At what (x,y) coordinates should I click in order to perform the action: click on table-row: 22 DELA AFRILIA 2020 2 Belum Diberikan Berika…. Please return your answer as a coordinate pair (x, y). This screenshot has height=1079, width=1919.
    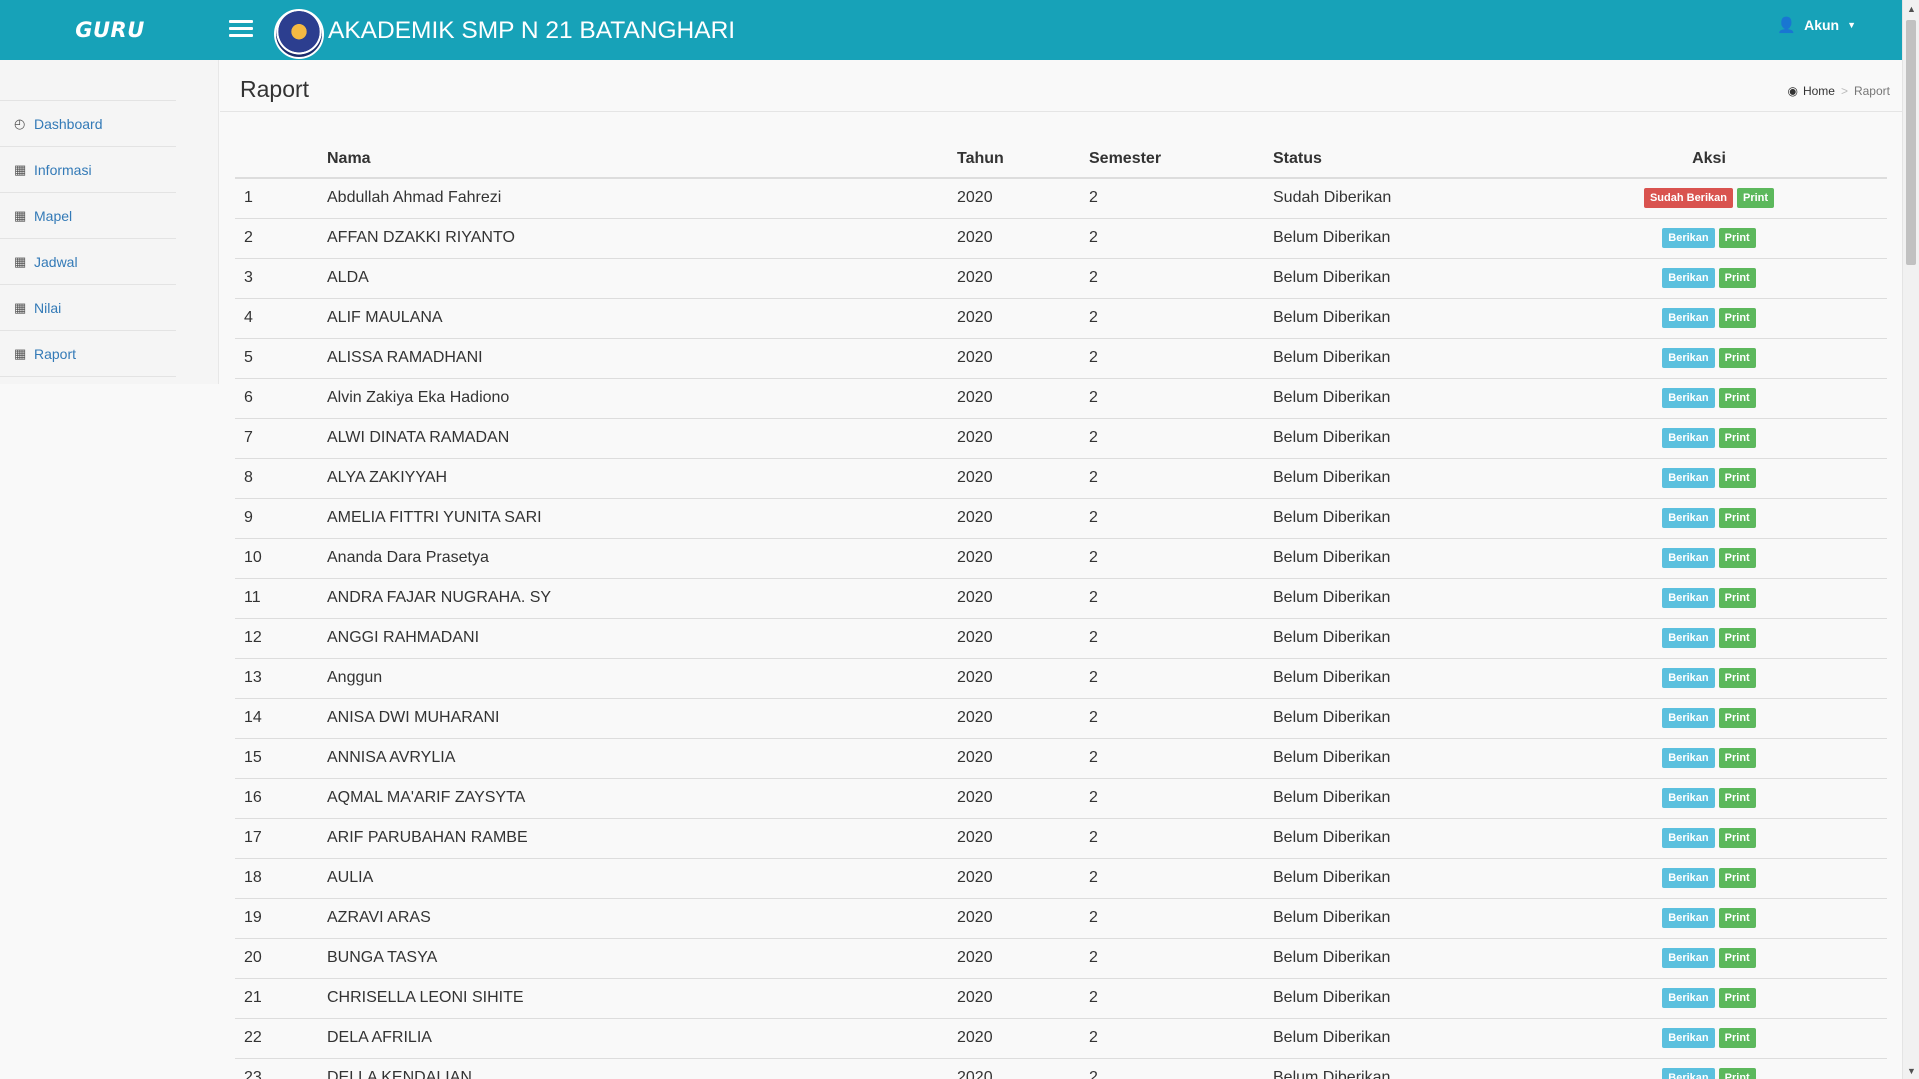
    Looking at the image, I should click on (1061, 1038).